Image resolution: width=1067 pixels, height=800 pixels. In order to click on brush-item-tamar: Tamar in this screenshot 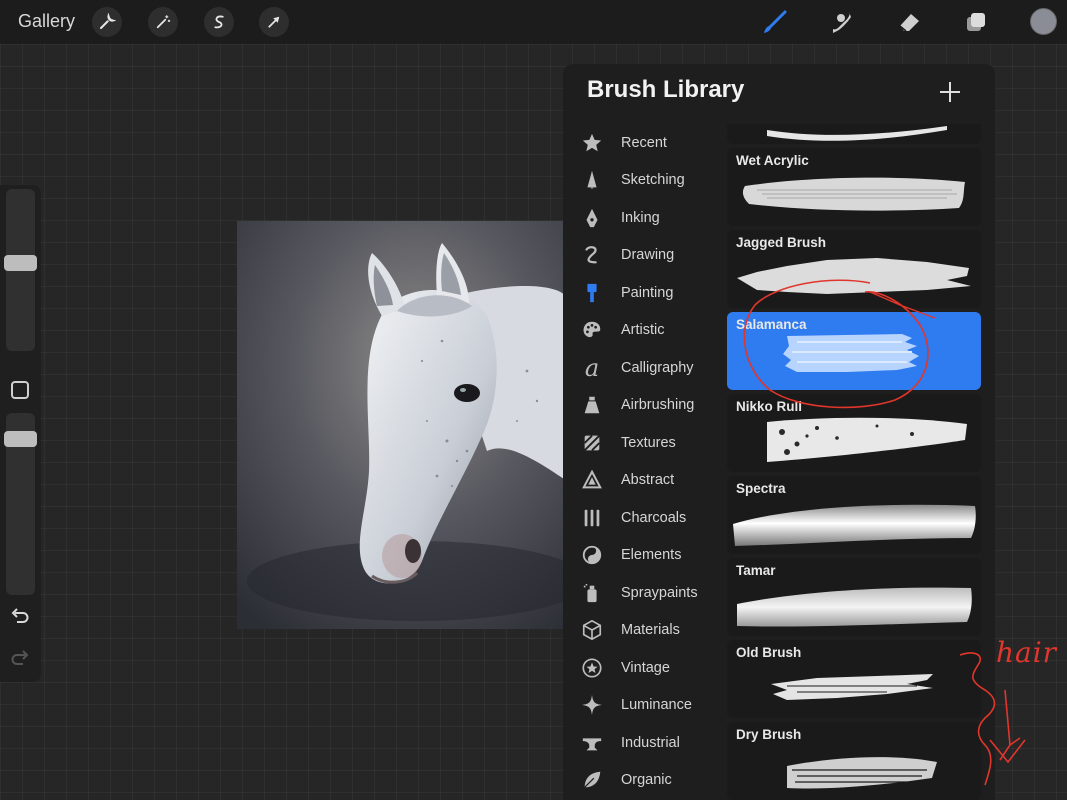, I will do `click(854, 597)`.